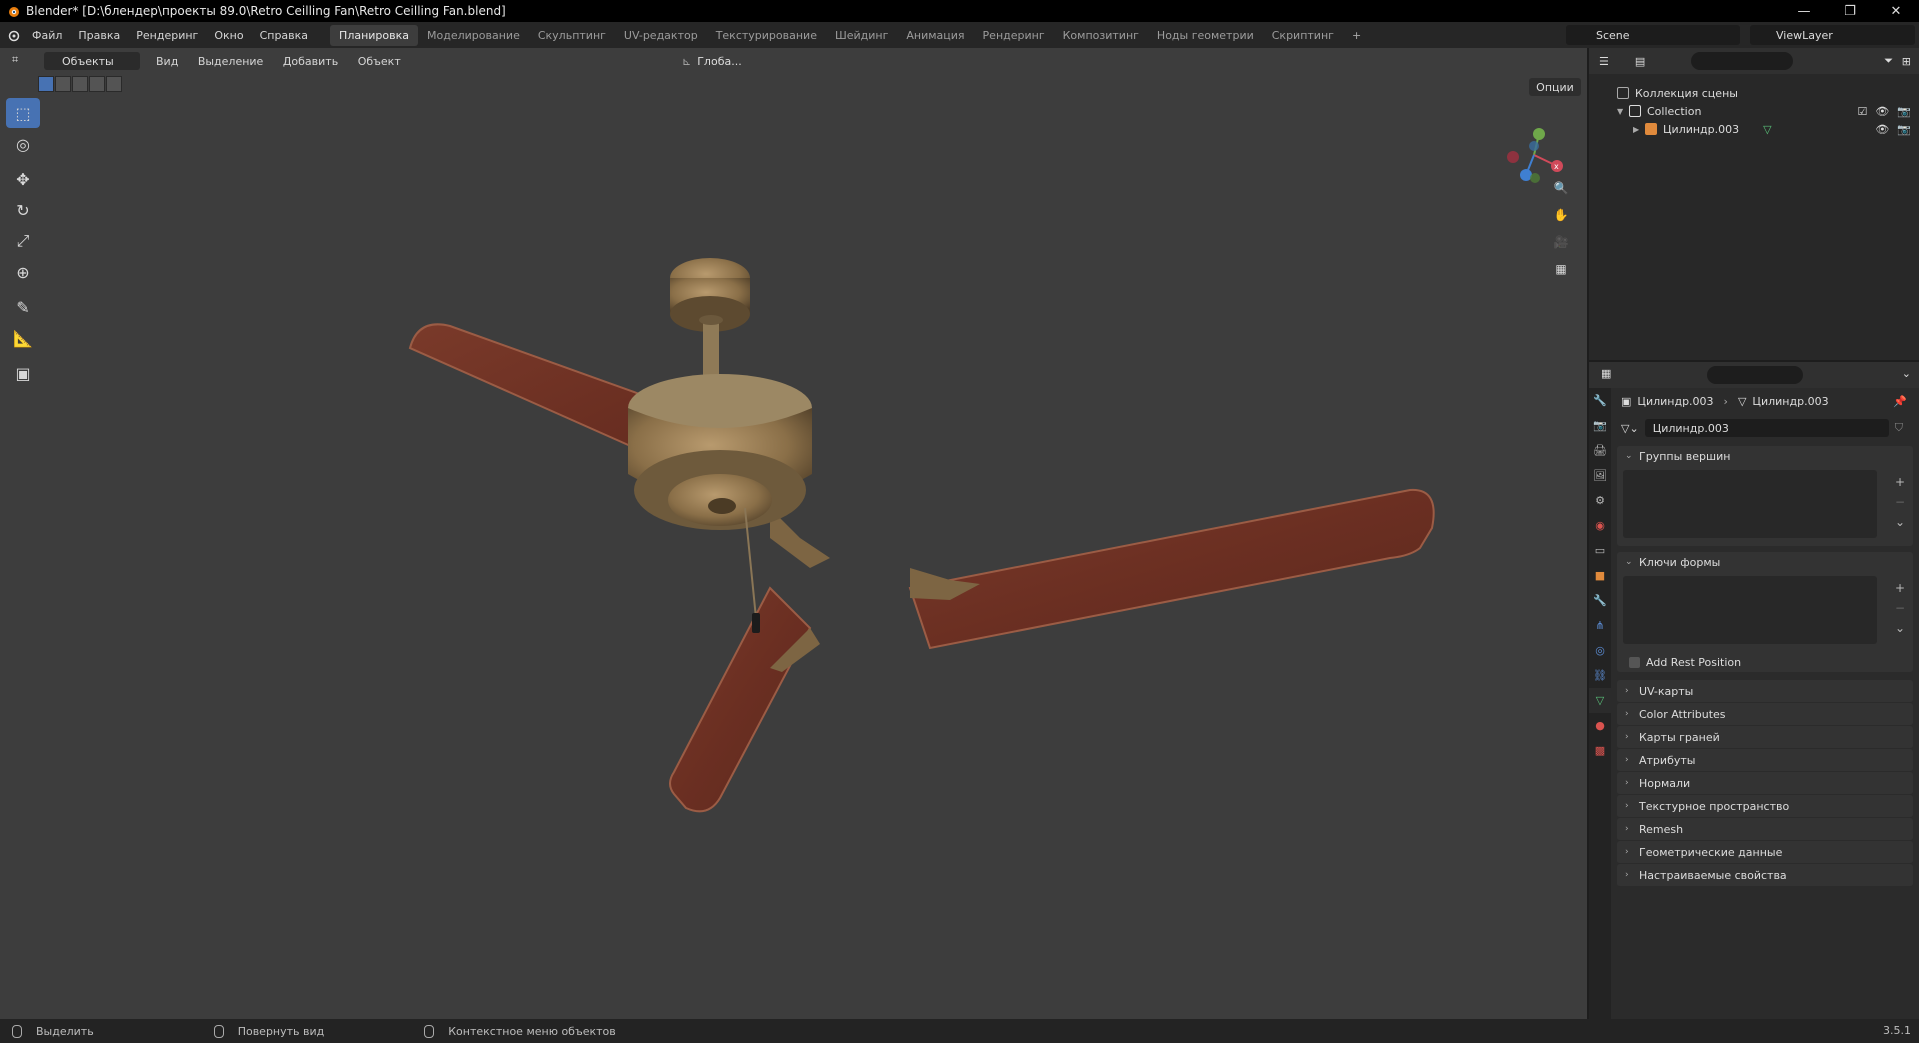  I want to click on mode-selector: Объекты, so click(92, 61).